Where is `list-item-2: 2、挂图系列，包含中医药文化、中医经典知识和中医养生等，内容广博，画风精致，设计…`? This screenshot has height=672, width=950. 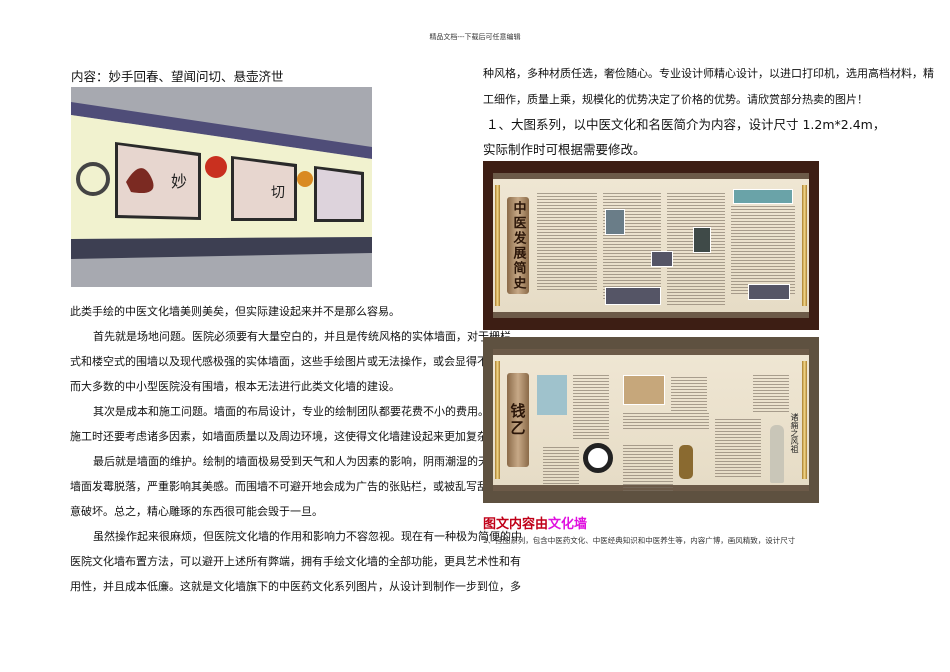 list-item-2: 2、挂图系列，包含中医药文化、中医经典知识和中医养生等，内容广博，画风精致，设计… is located at coordinates (639, 540).